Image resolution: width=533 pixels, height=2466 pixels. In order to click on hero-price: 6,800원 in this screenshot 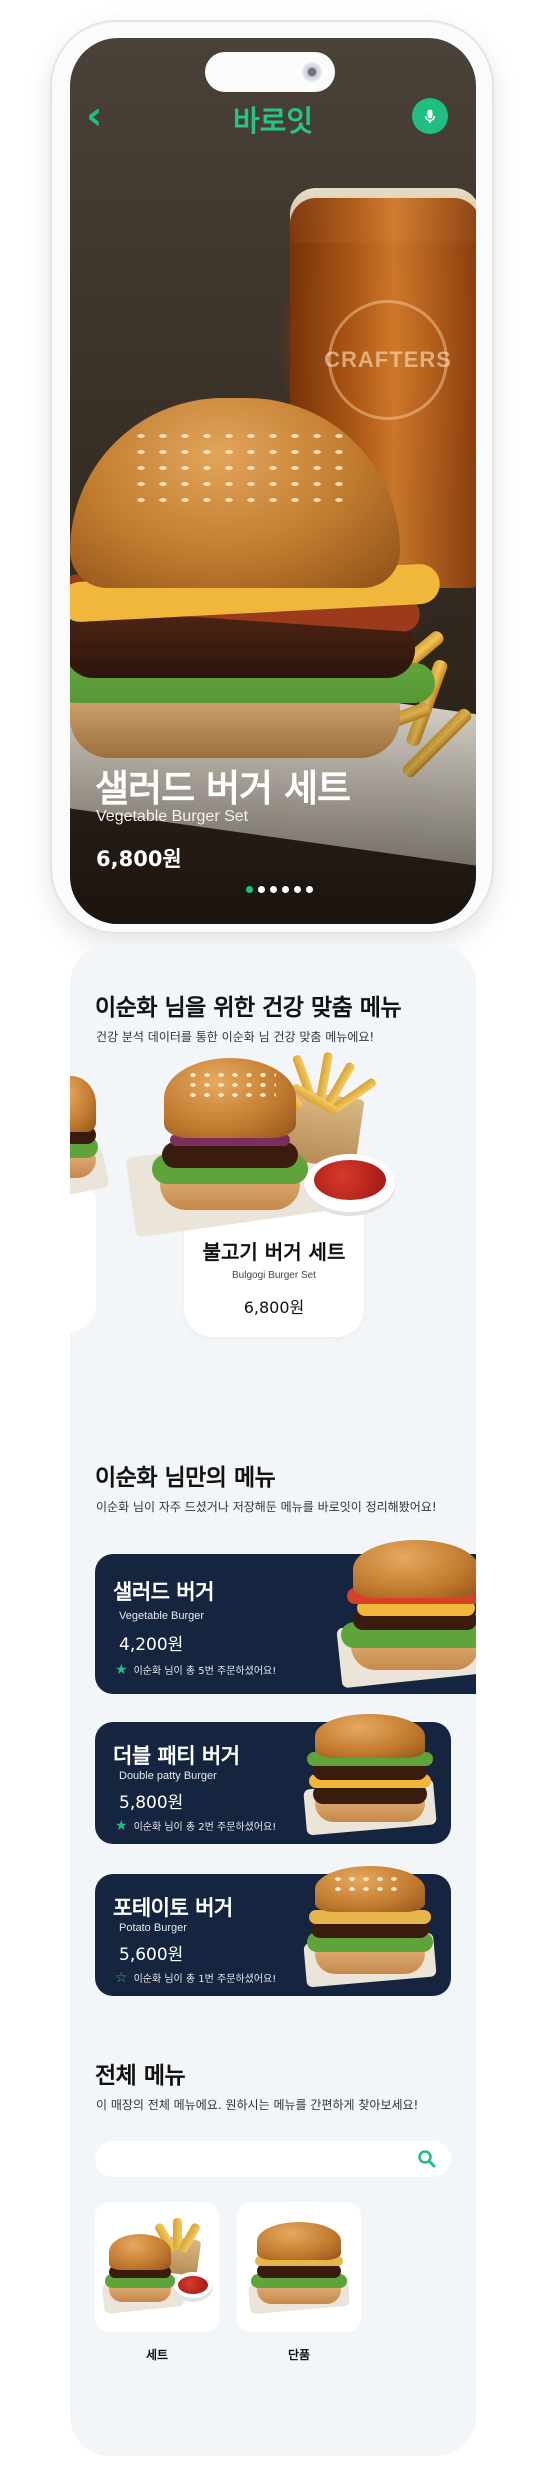, I will do `click(139, 859)`.